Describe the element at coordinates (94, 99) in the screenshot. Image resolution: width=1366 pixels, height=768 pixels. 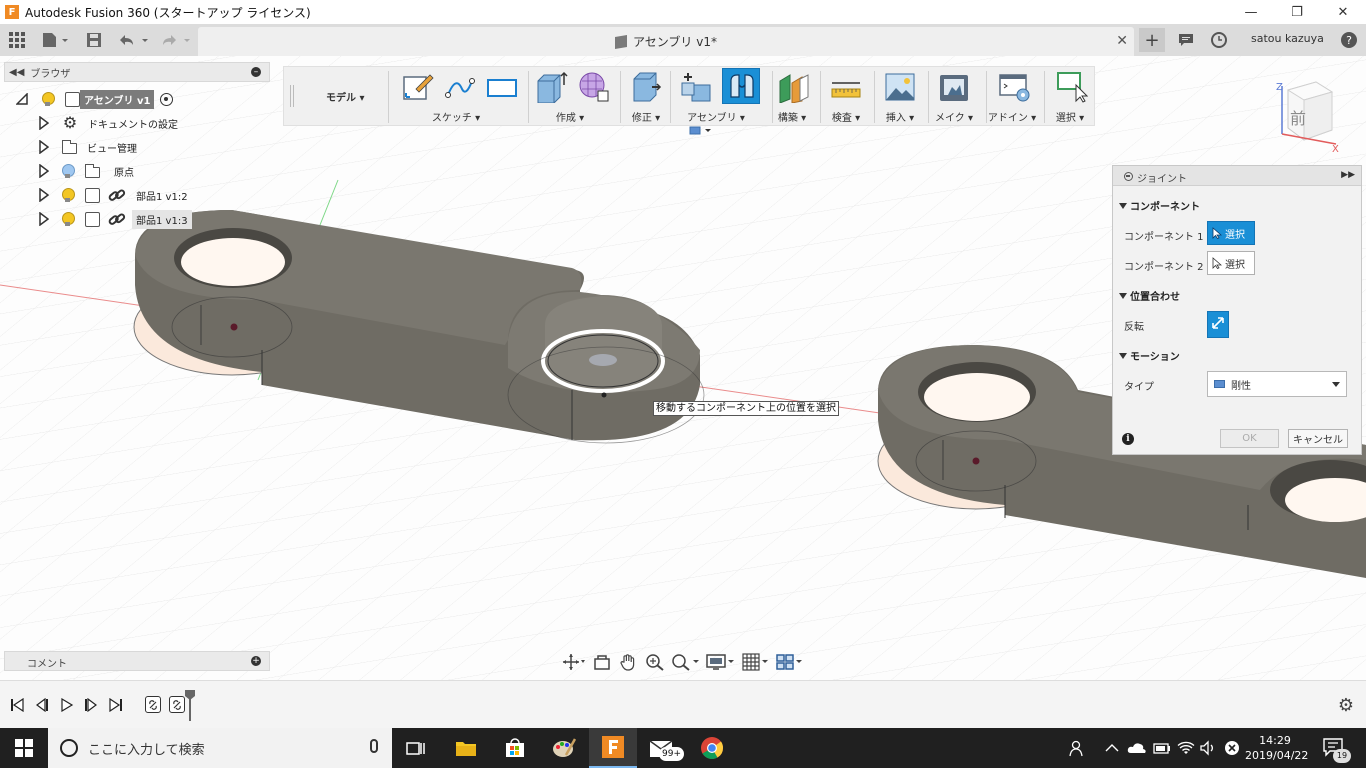
I see `tree-item-root: アセンブリ v1` at that location.